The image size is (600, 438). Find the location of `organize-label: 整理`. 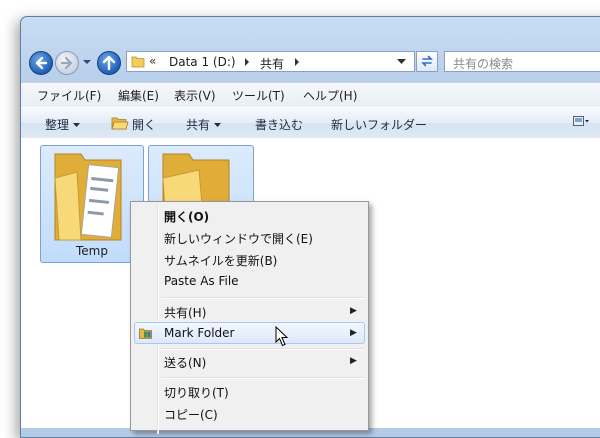

organize-label: 整理 is located at coordinates (57, 125).